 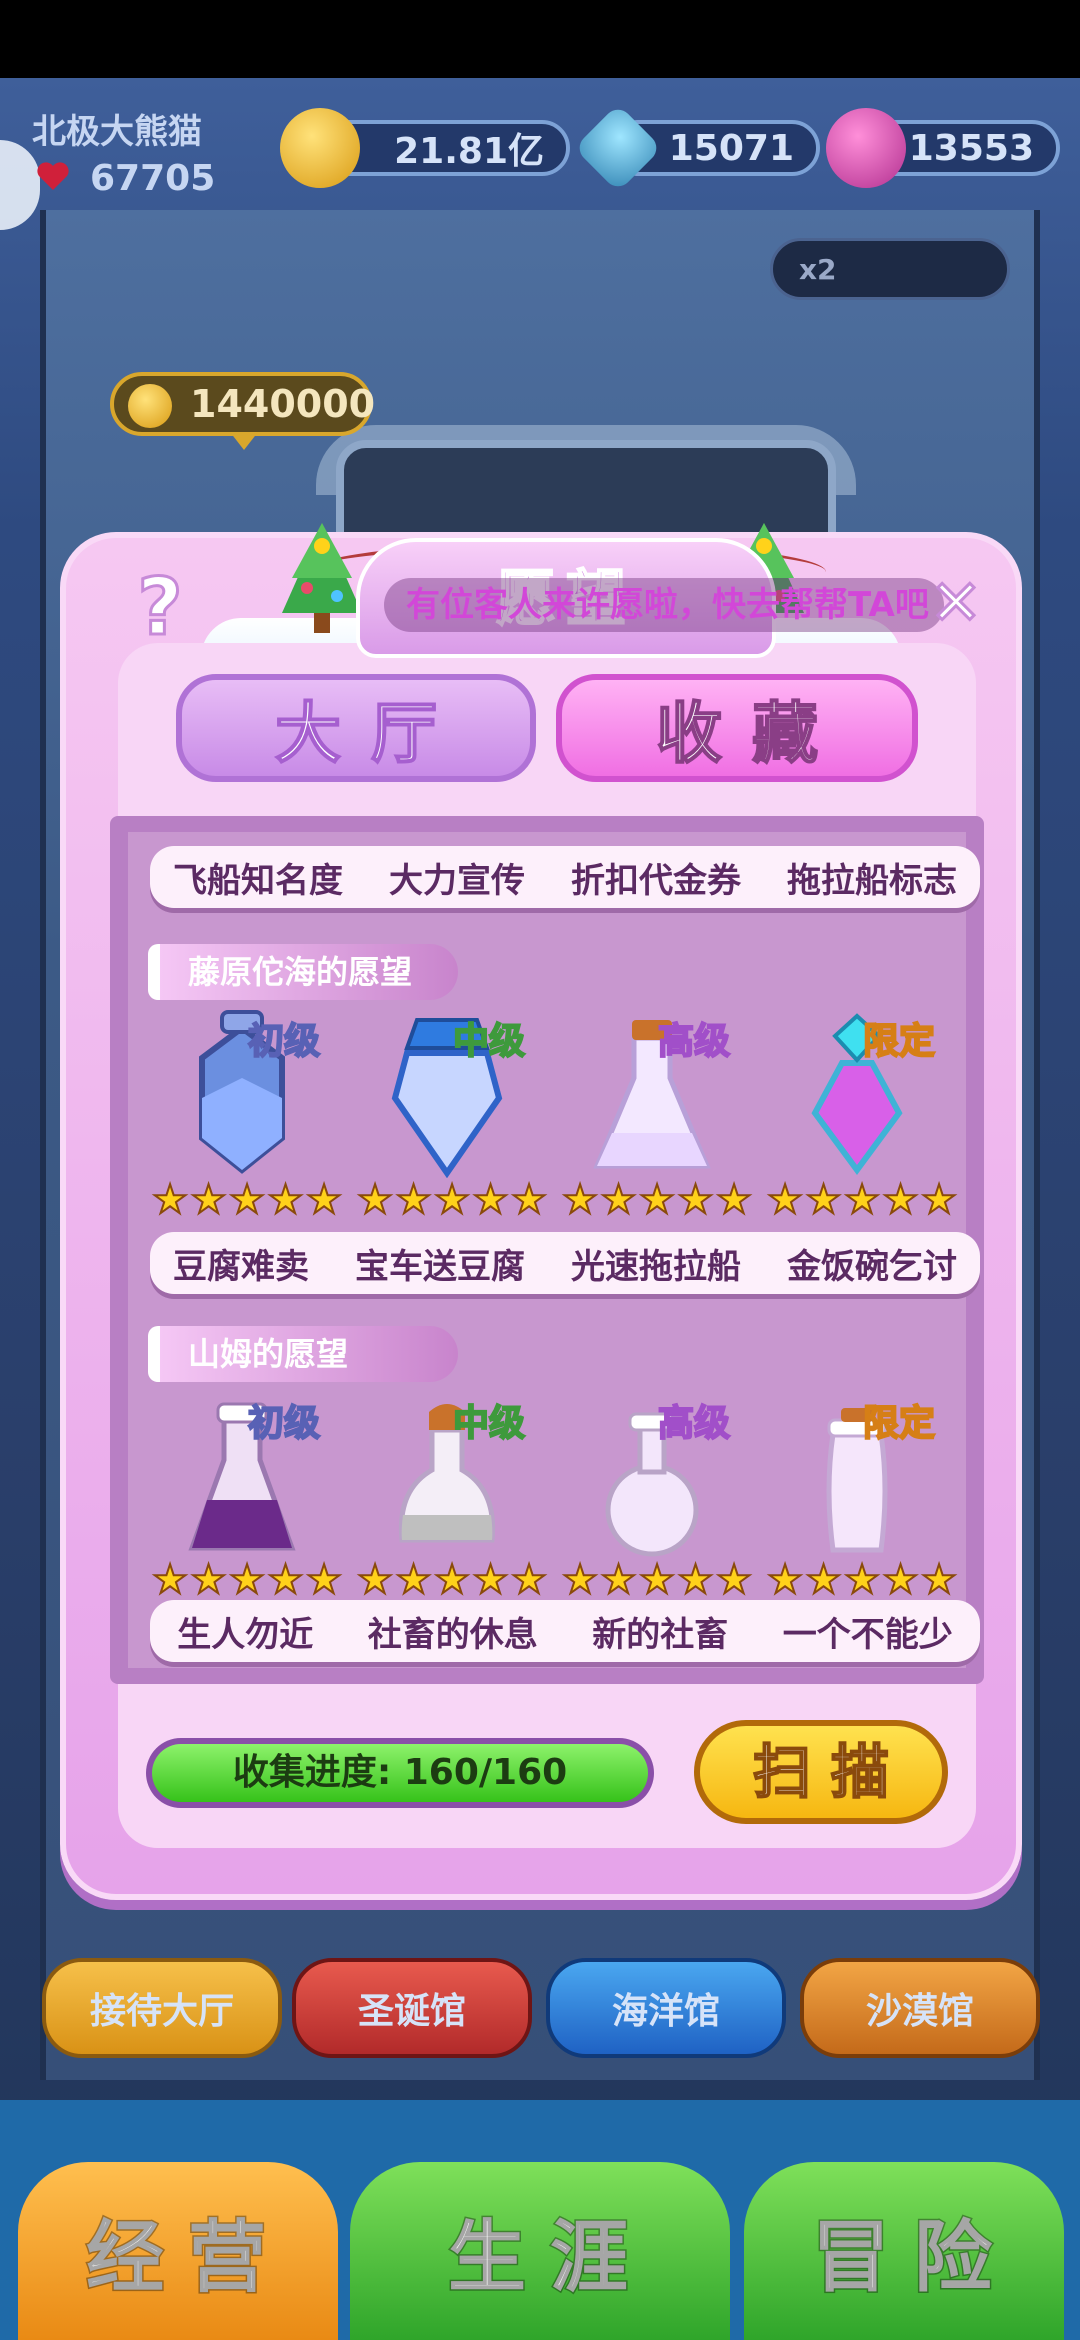 I want to click on hall-tab-label: 海洋馆, so click(x=665, y=2011).